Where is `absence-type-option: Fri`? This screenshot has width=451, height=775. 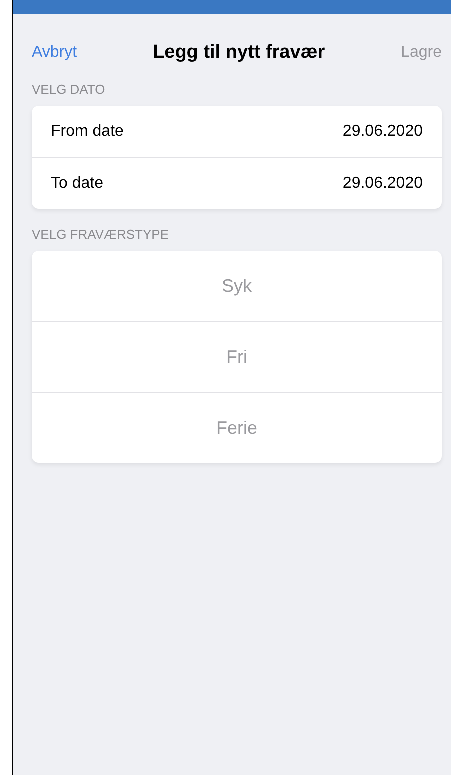 absence-type-option: Fri is located at coordinates (237, 356).